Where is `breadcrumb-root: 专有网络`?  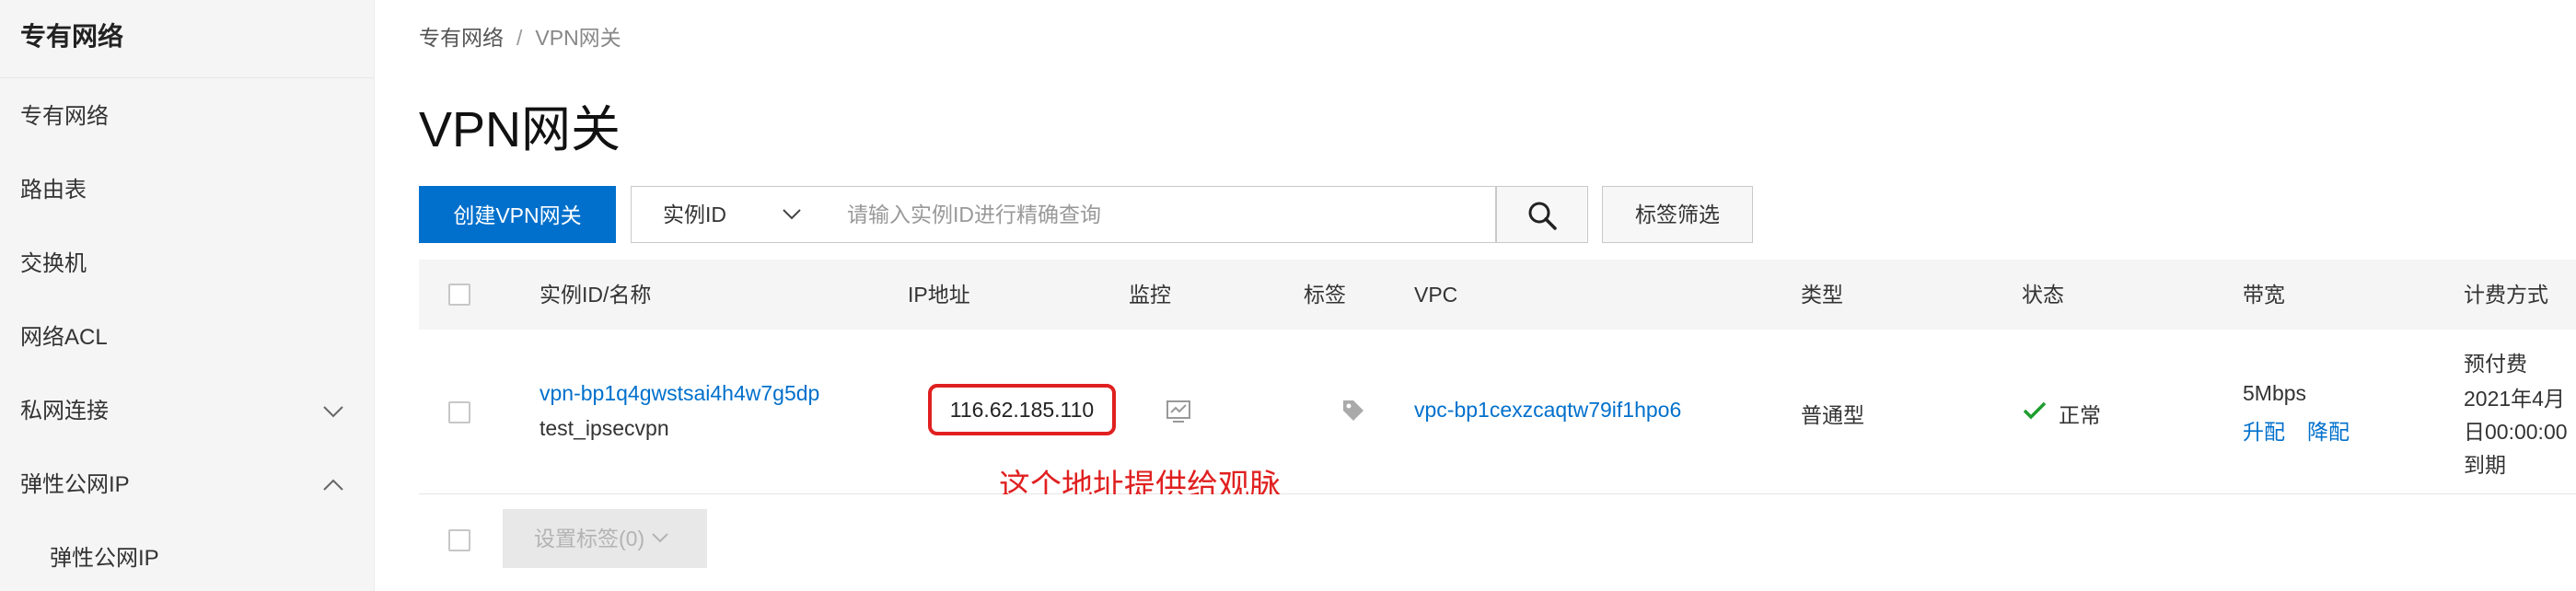 breadcrumb-root: 专有网络 is located at coordinates (461, 38).